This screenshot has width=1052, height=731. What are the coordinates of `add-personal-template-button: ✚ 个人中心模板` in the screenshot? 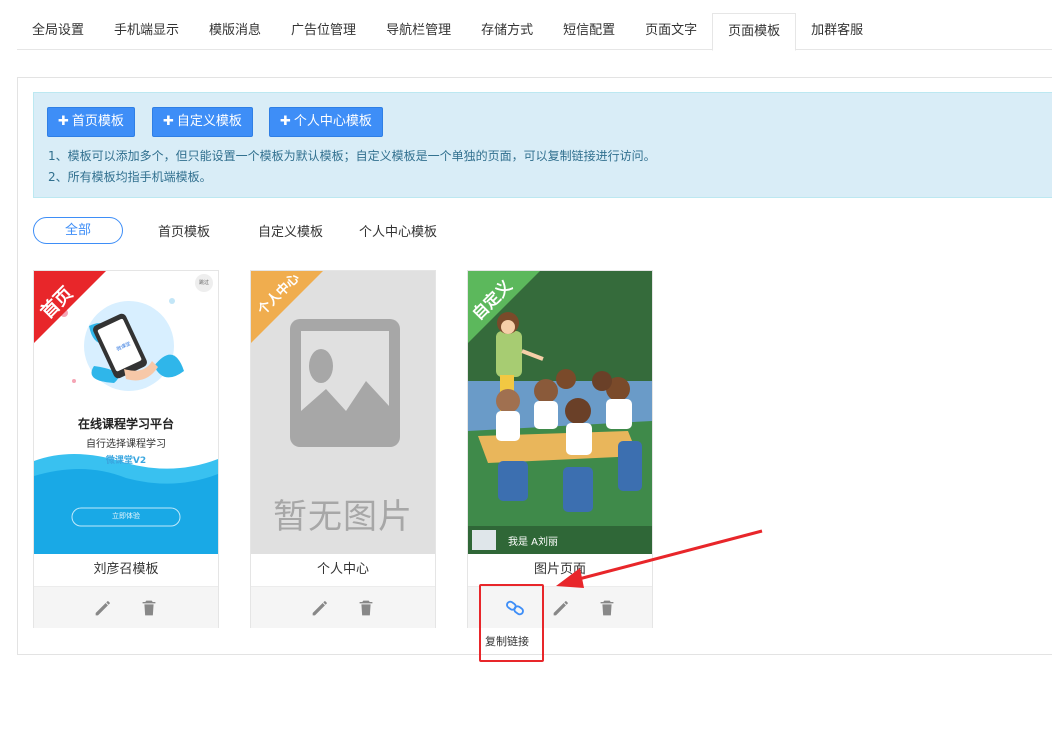 It's located at (326, 122).